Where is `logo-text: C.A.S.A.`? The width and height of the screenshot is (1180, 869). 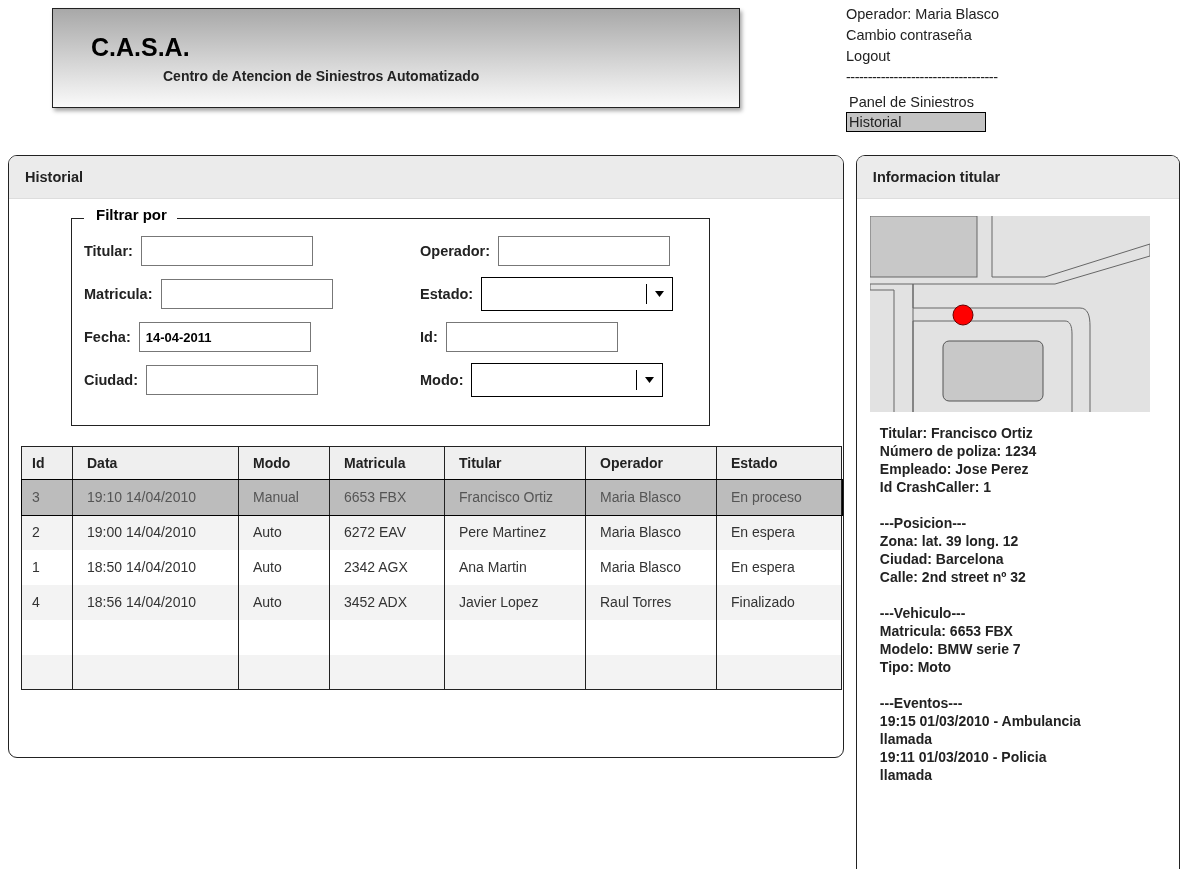 logo-text: C.A.S.A. is located at coordinates (140, 47).